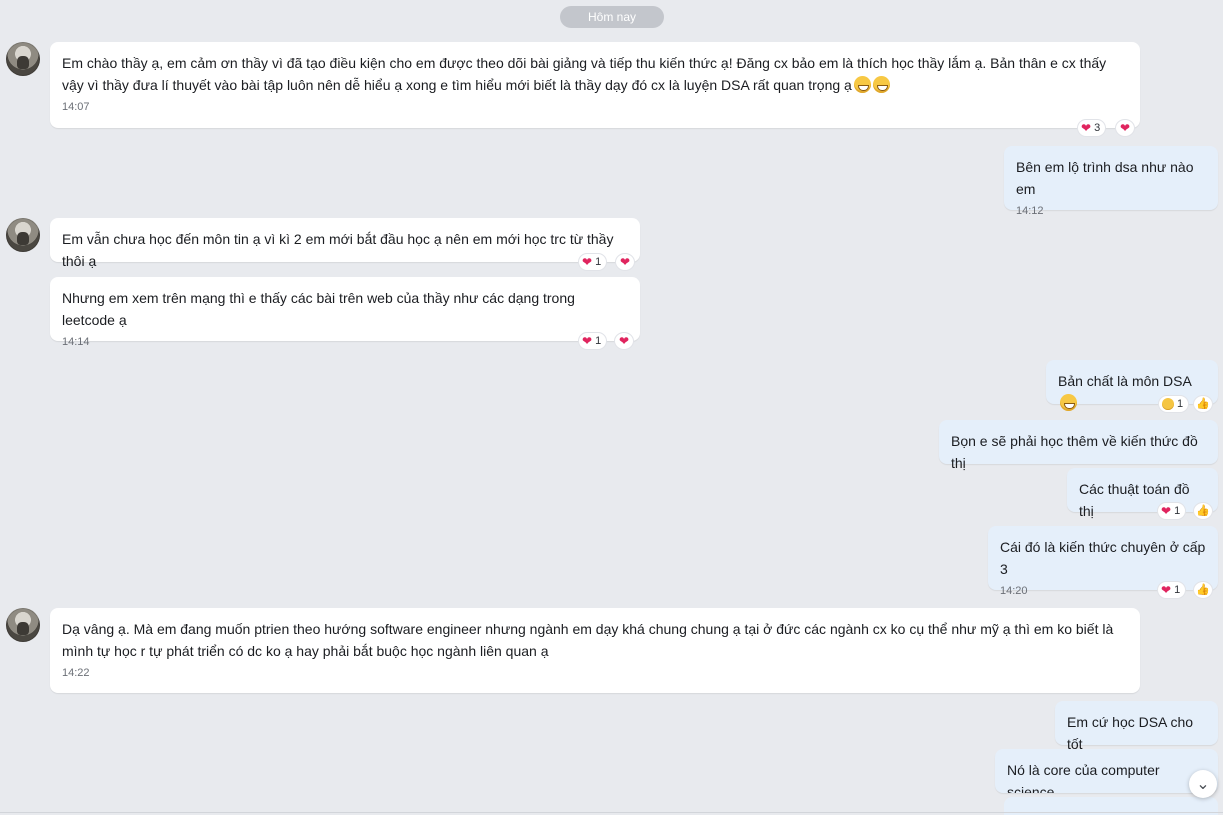  Describe the element at coordinates (612, 17) in the screenshot. I see `date-divider: Hôm nay` at that location.